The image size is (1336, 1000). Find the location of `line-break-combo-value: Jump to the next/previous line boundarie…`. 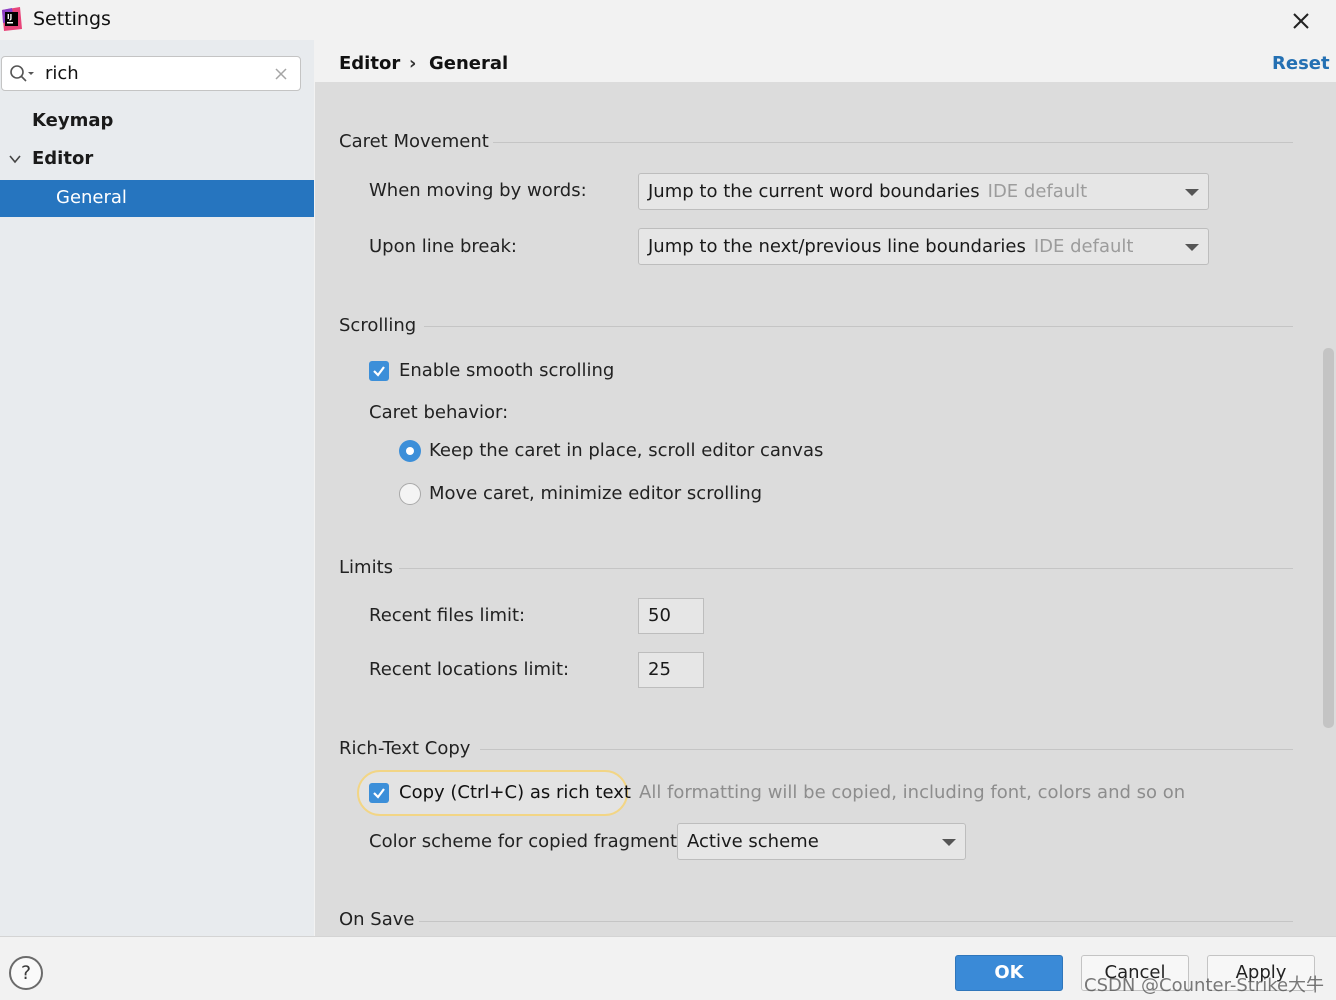

line-break-combo-value: Jump to the next/previous line boundarie… is located at coordinates (837, 246).